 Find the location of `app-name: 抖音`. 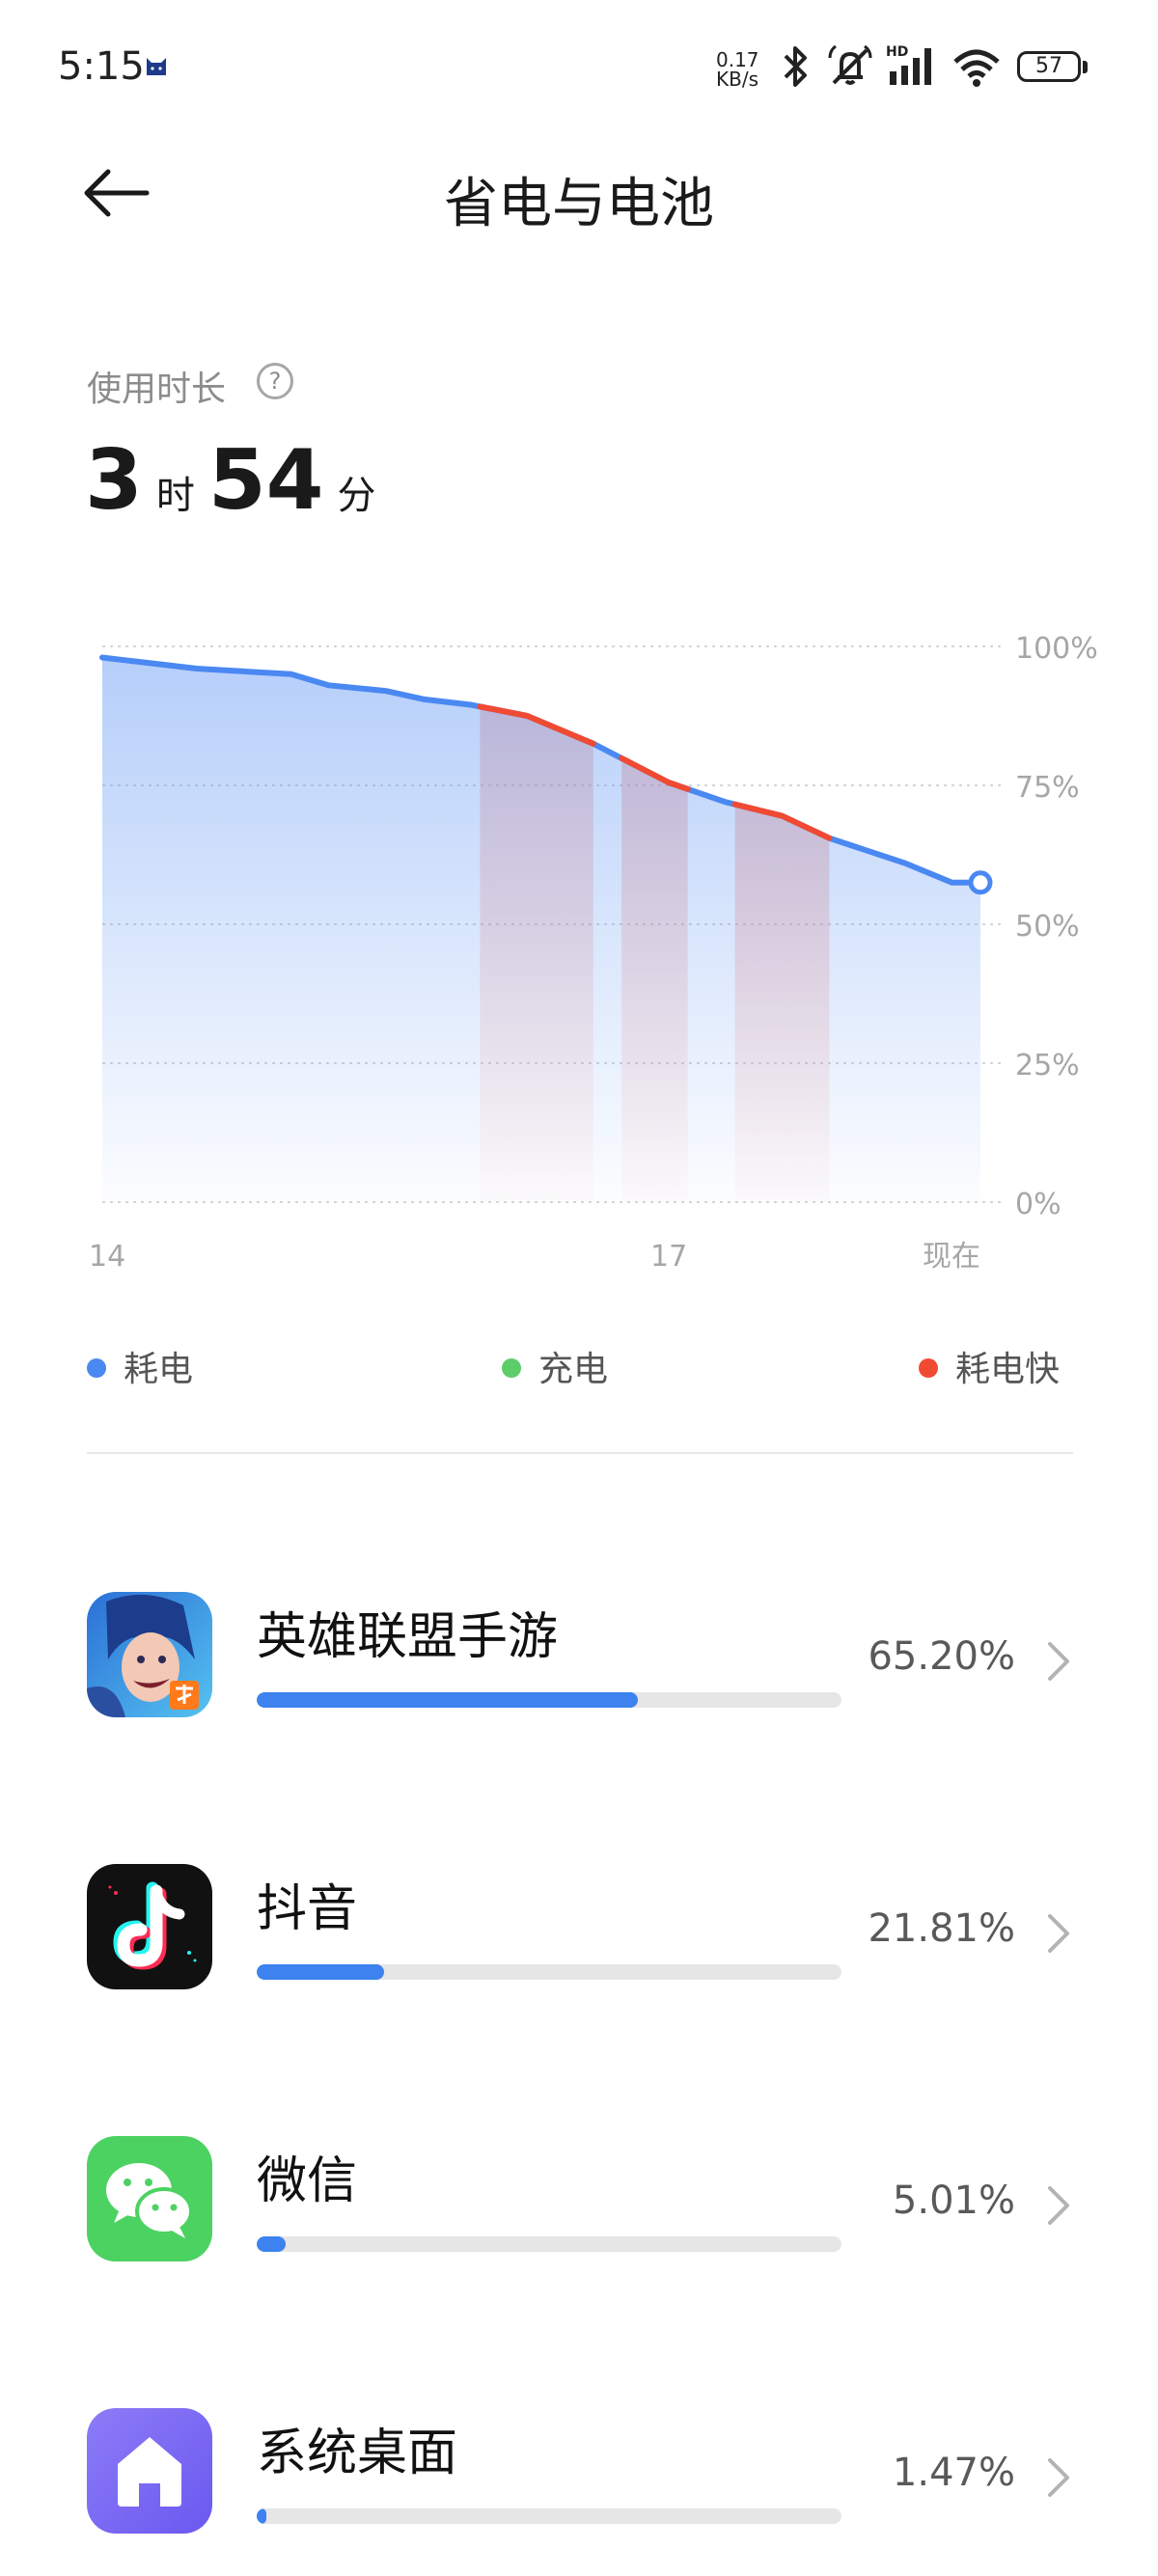

app-name: 抖音 is located at coordinates (307, 1909).